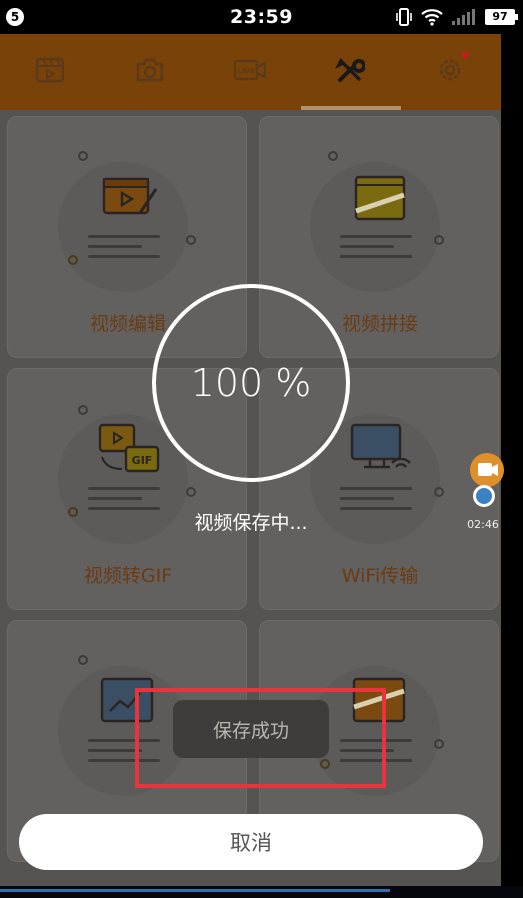 Image resolution: width=523 pixels, height=898 pixels. I want to click on camera-tab-icon, so click(150, 70).